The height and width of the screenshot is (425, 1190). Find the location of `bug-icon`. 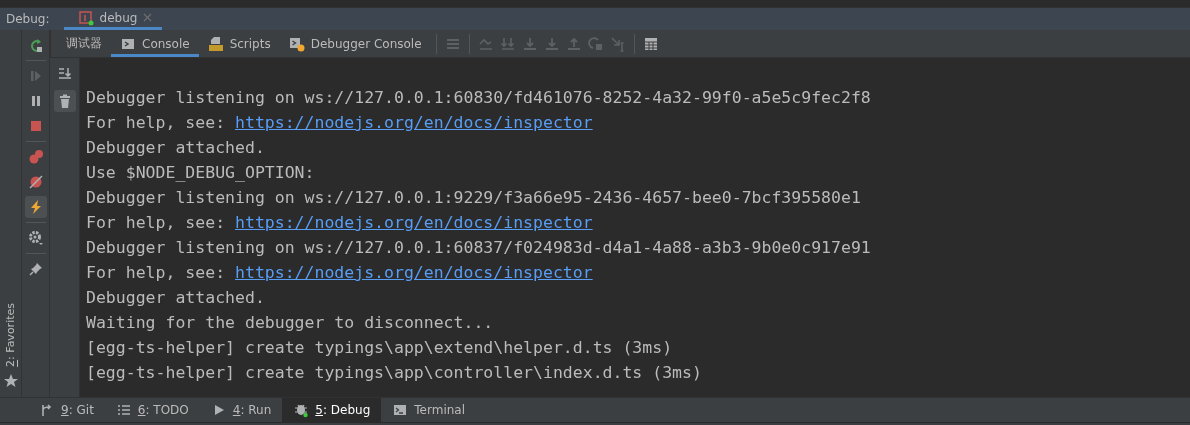

bug-icon is located at coordinates (301, 410).